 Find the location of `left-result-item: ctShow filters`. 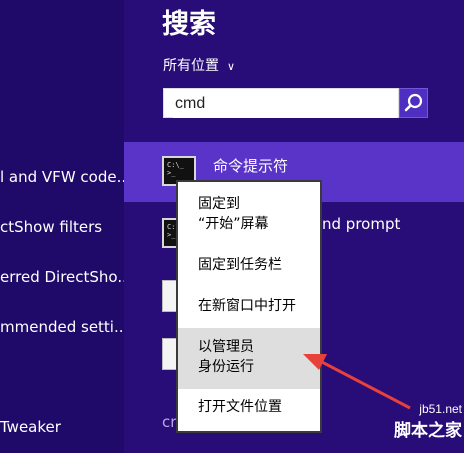

left-result-item: ctShow filters is located at coordinates (62, 227).